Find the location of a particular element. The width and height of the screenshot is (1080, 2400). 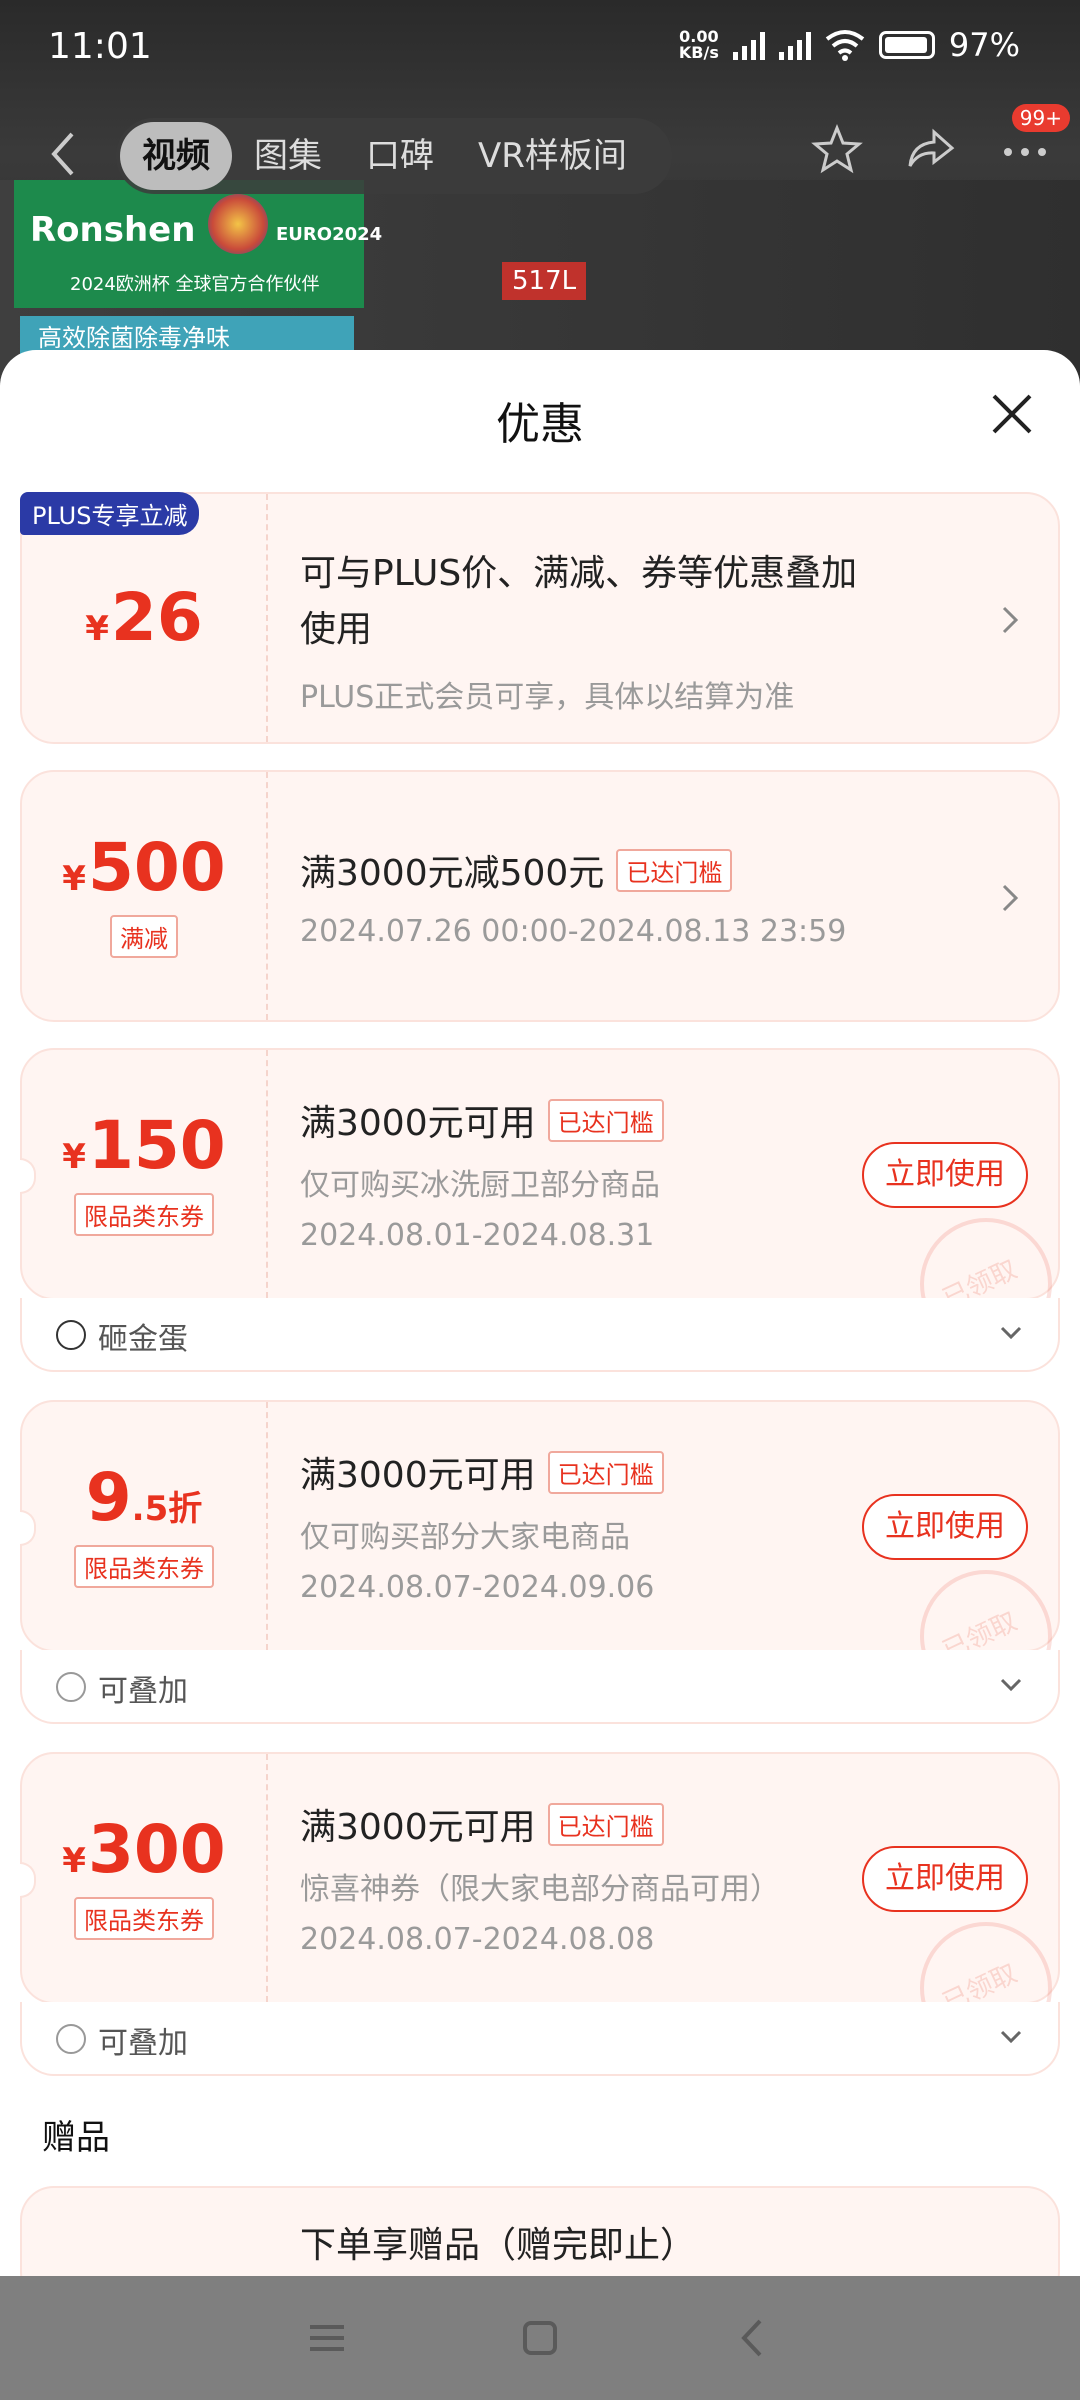

amount-value: 150 is located at coordinates (156, 1145).